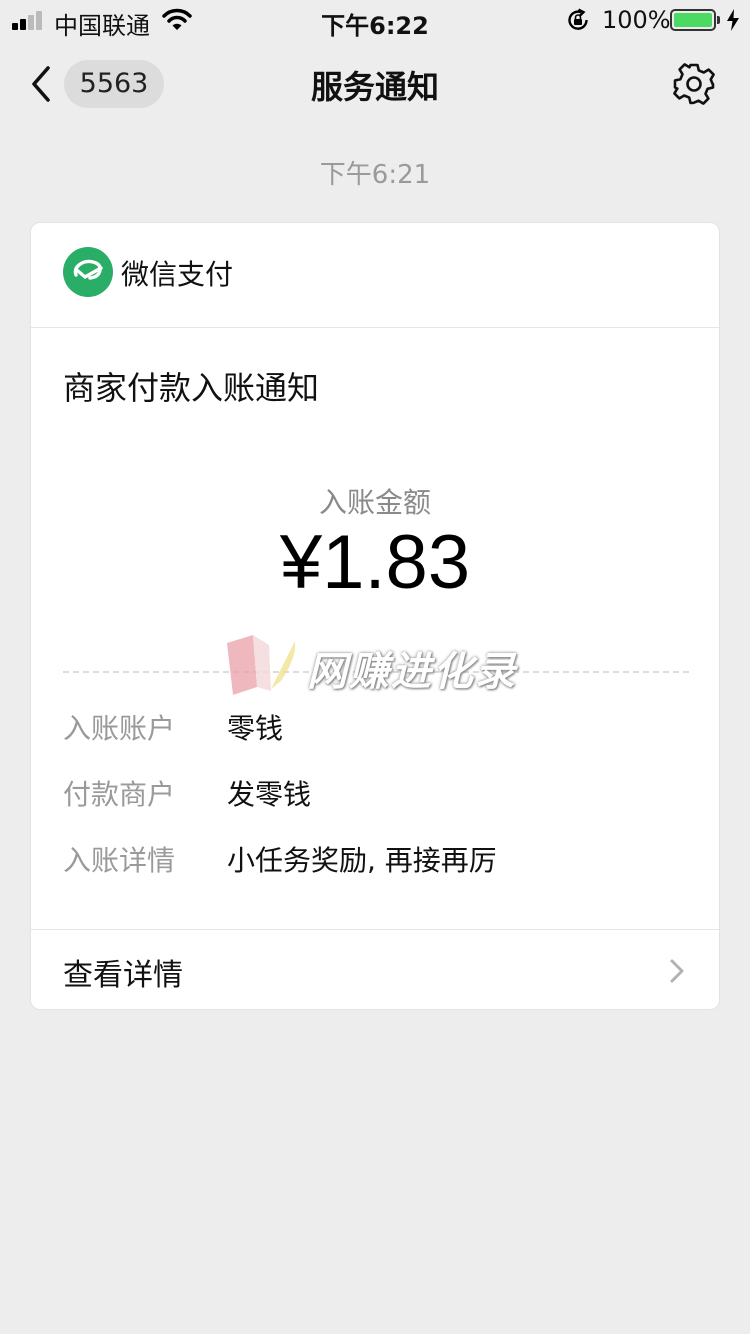  I want to click on watermark: 网赚进化录, so click(373, 666).